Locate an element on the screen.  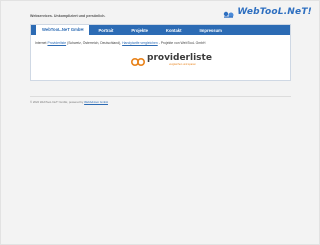
intro-prefix: Internet is located at coordinates (41, 43).